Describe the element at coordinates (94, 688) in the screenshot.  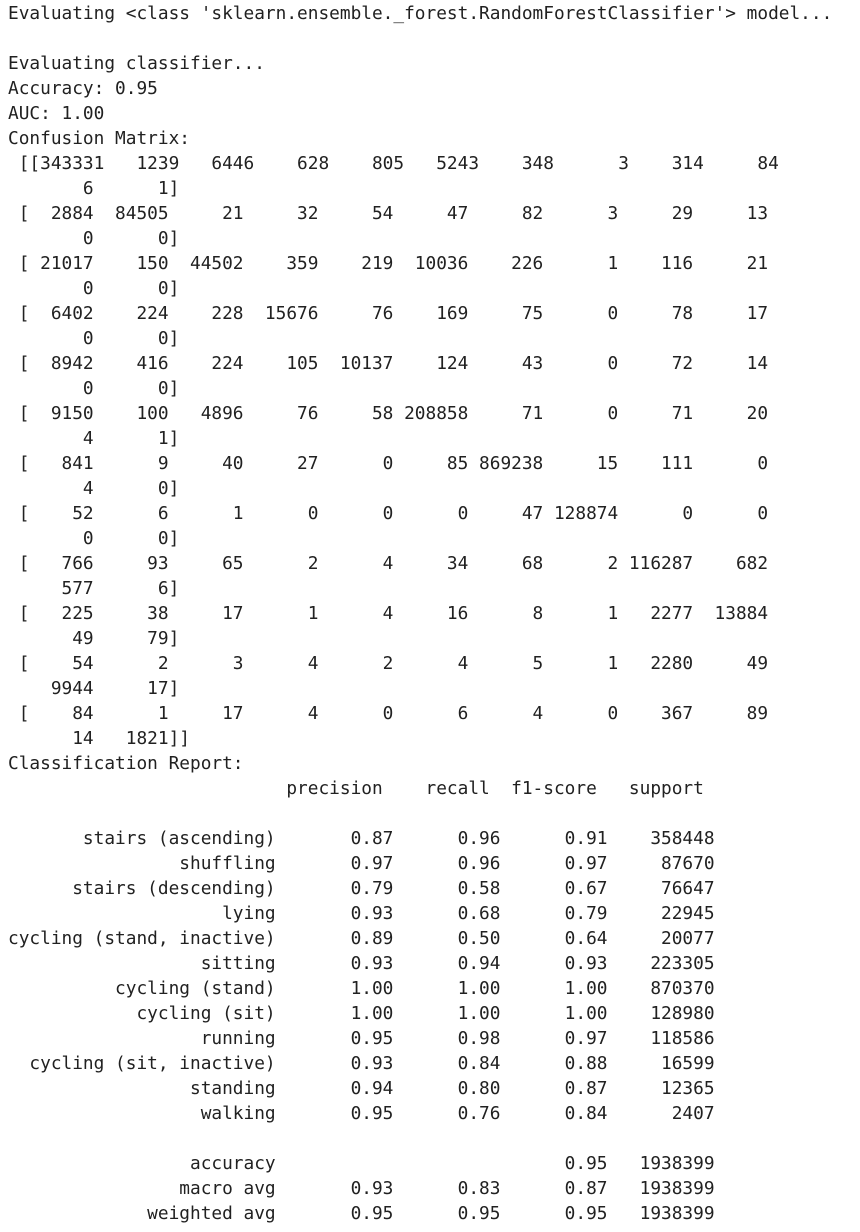
I see `confusion-matrix-row-wrap: 9944 17]` at that location.